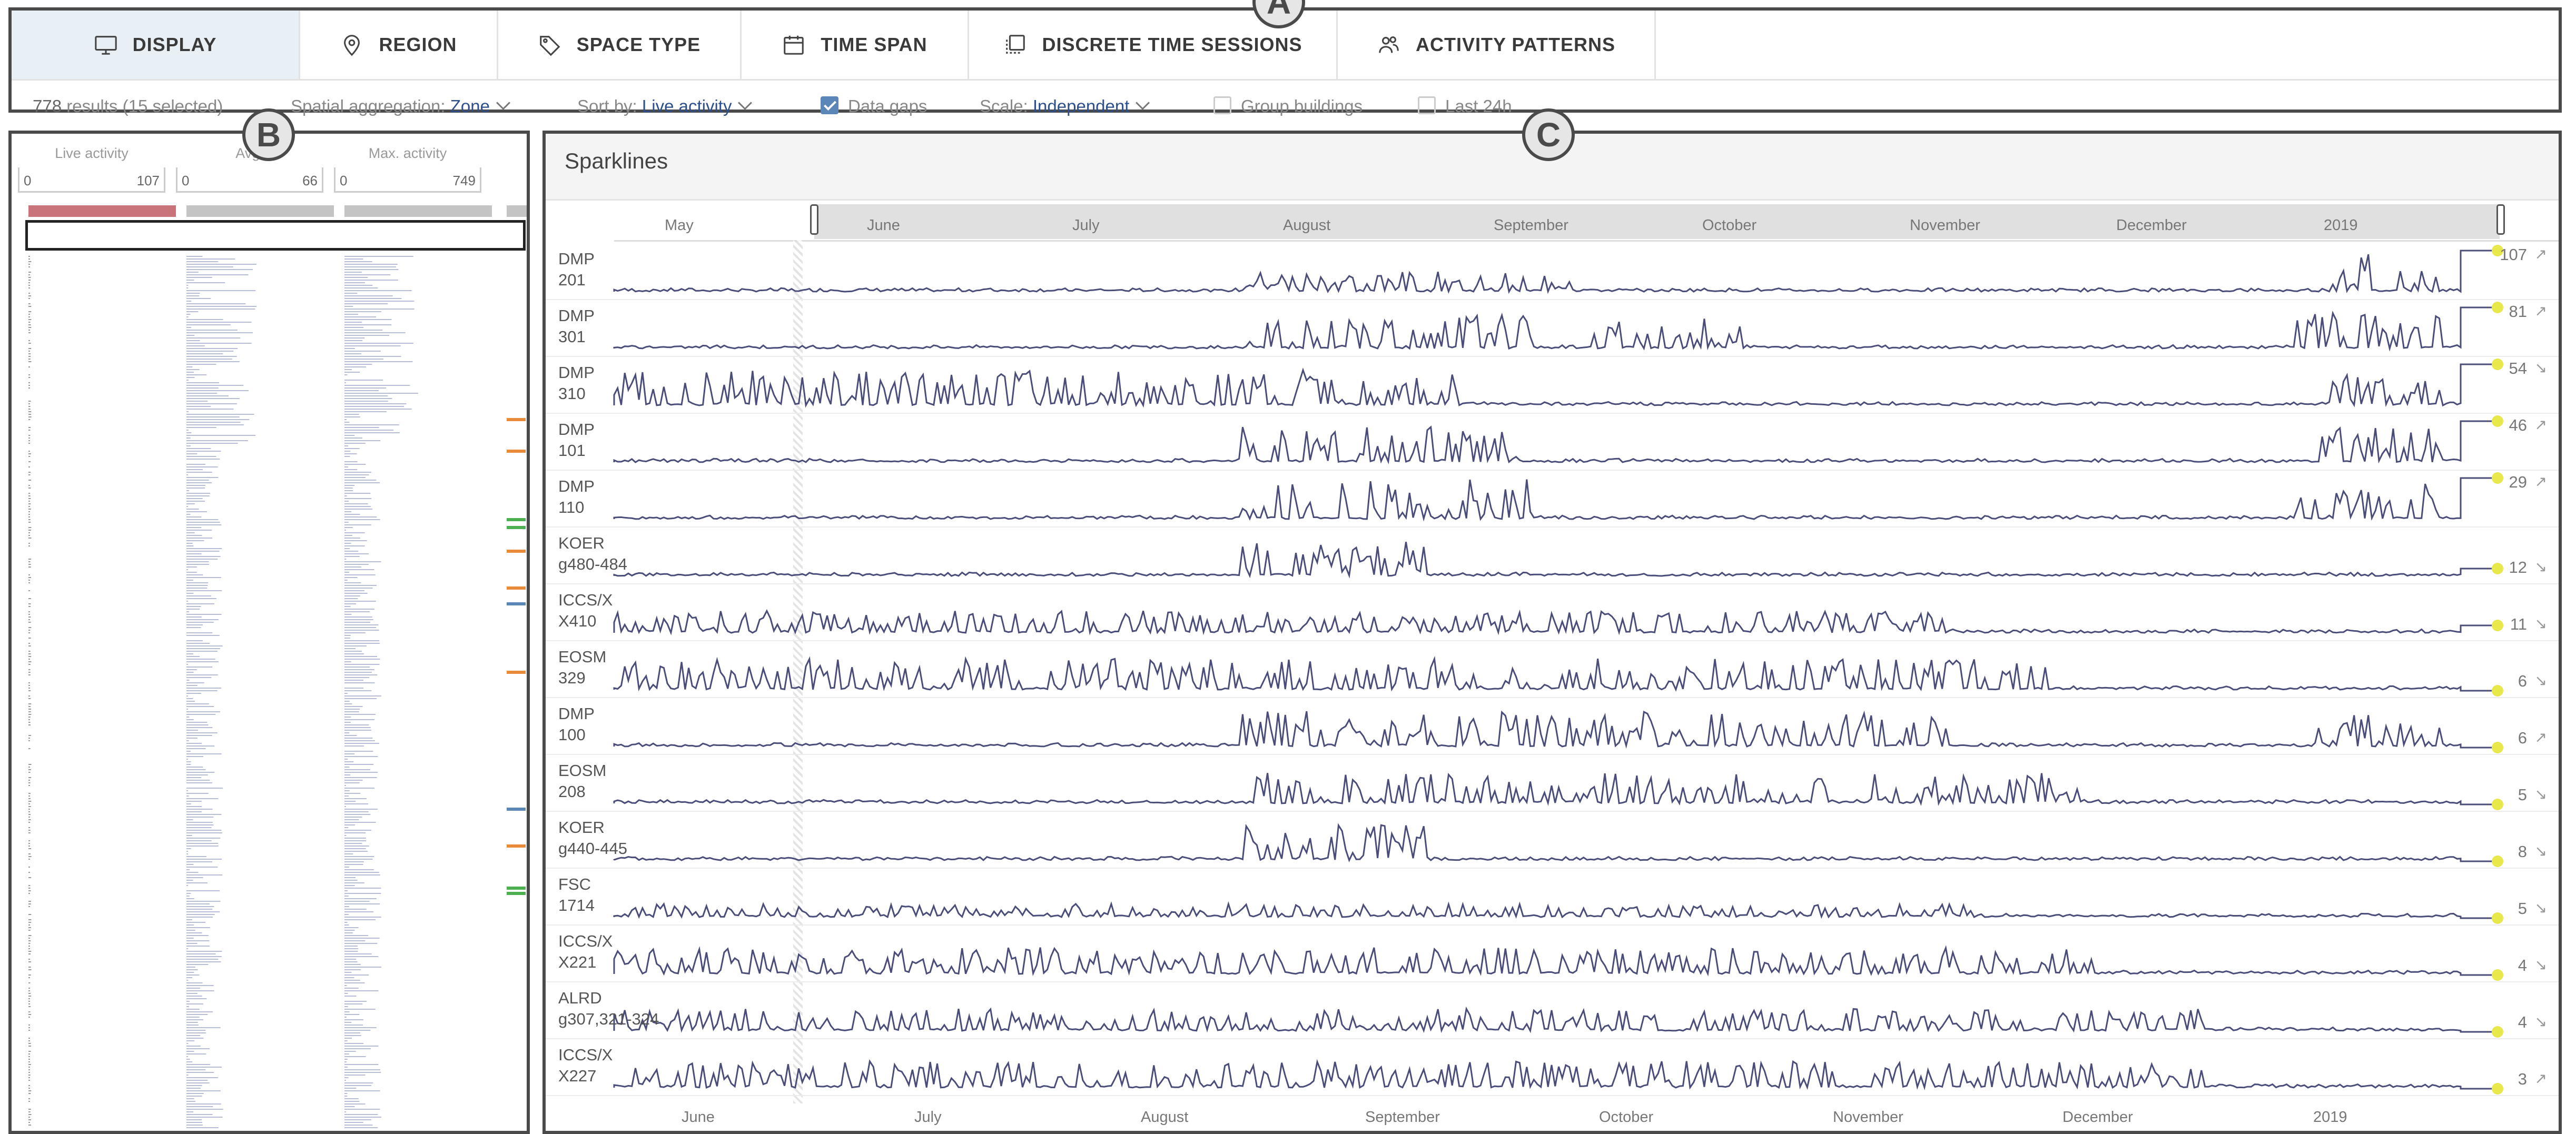  Describe the element at coordinates (586, 1066) in the screenshot. I see `sparkline-row-label: ICCS/X X227` at that location.